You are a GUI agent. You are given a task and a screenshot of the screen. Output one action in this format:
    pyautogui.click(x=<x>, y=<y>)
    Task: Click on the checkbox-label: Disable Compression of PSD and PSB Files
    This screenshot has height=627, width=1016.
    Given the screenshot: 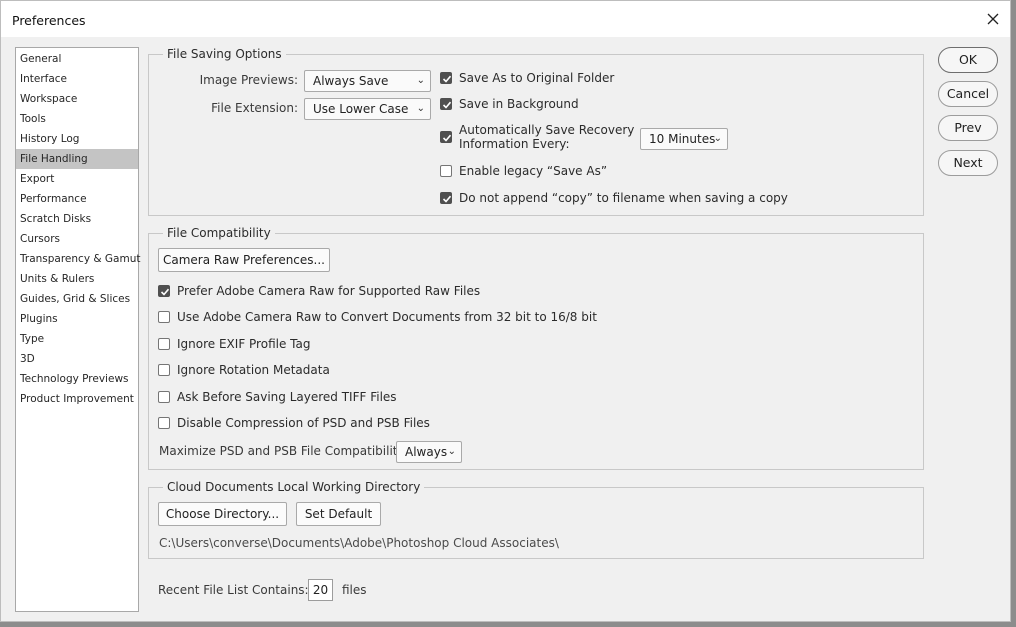 What is the action you would take?
    pyautogui.click(x=303, y=423)
    